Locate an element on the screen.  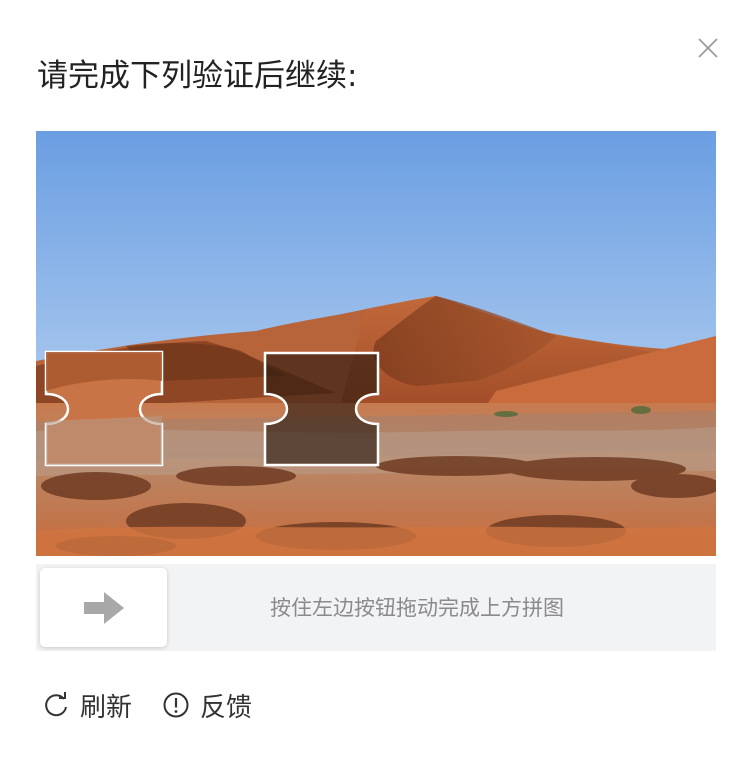
dialog-title: 请完成下列验证后继续: is located at coordinates (197, 76).